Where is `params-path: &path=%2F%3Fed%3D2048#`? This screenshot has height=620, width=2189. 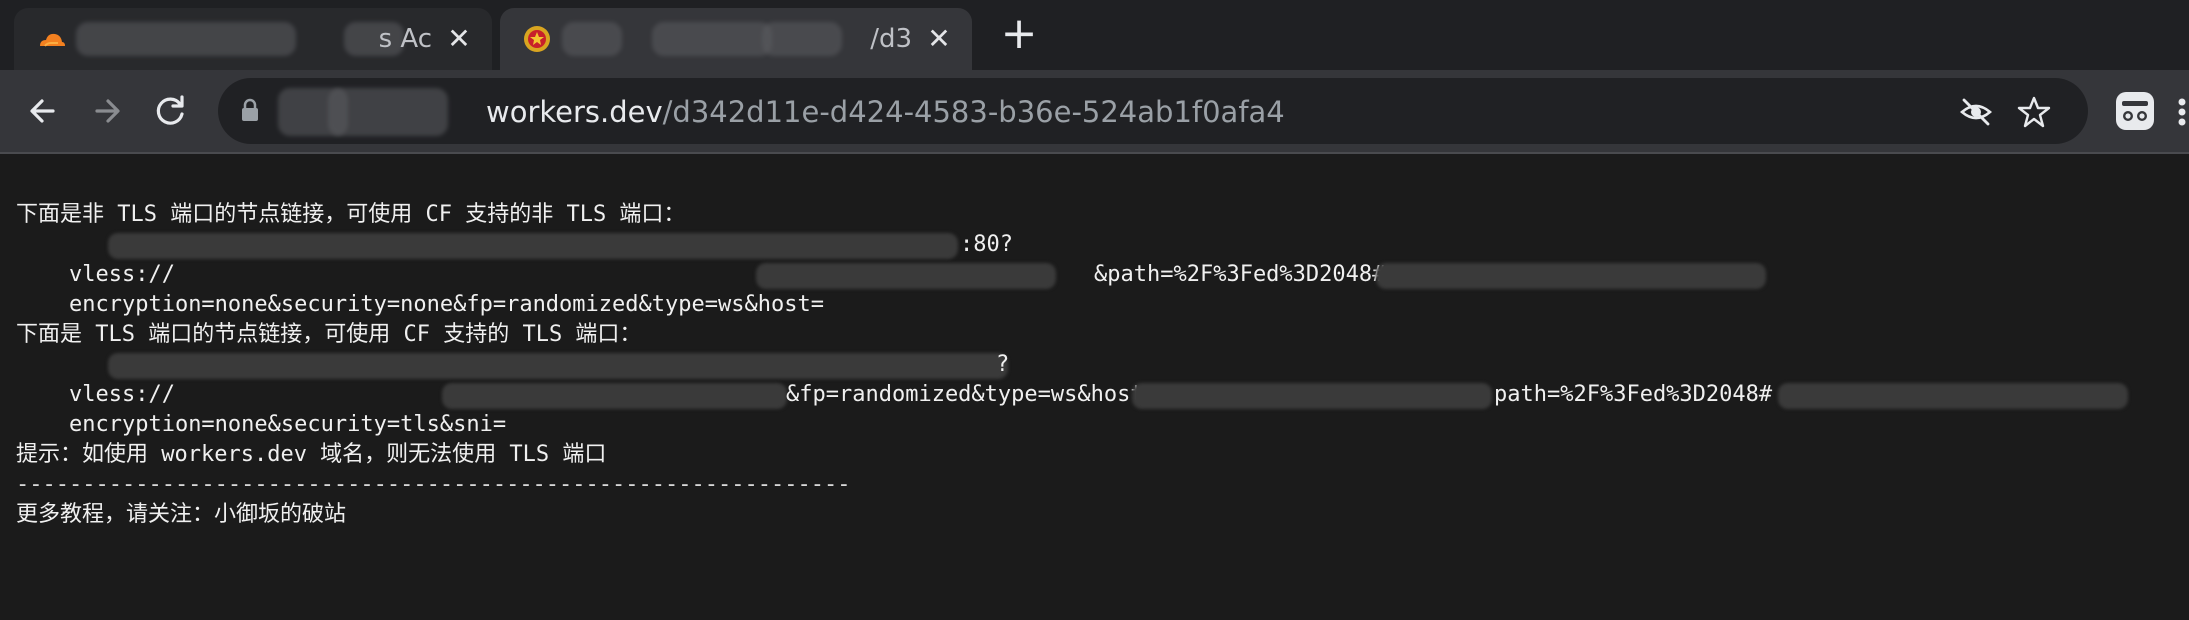
params-path: &path=%2F%3Fed%3D2048# is located at coordinates (1240, 274).